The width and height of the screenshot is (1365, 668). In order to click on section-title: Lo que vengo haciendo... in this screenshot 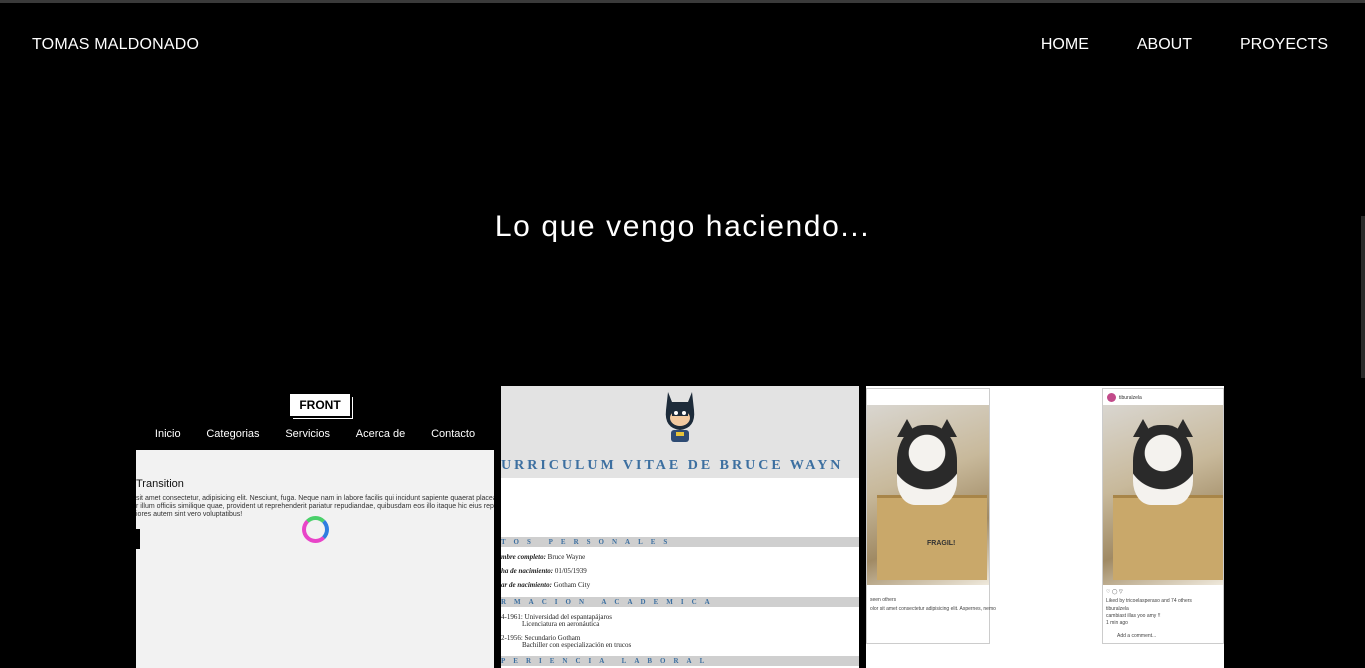, I will do `click(682, 226)`.